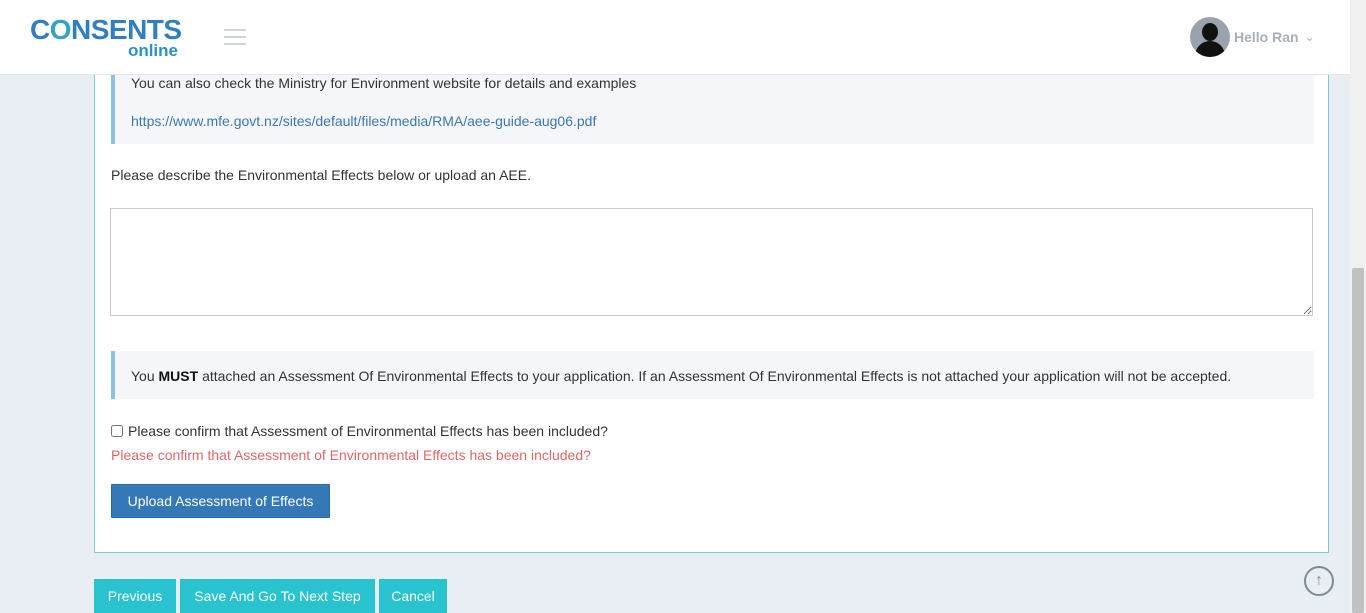 The width and height of the screenshot is (1366, 613). Describe the element at coordinates (1309, 37) in the screenshot. I see `chevron-down-icon: ⌄` at that location.